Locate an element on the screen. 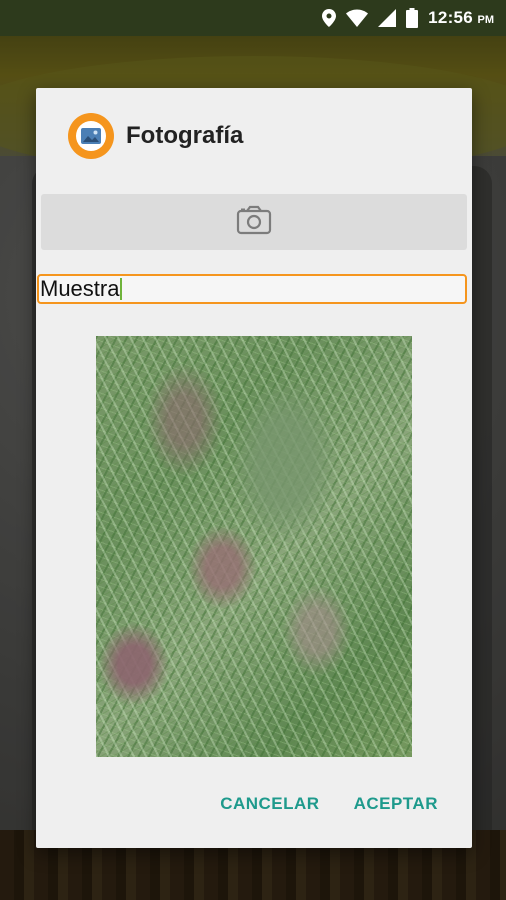 Image resolution: width=506 pixels, height=900 pixels. status-icons: 12:56 PM is located at coordinates (408, 18).